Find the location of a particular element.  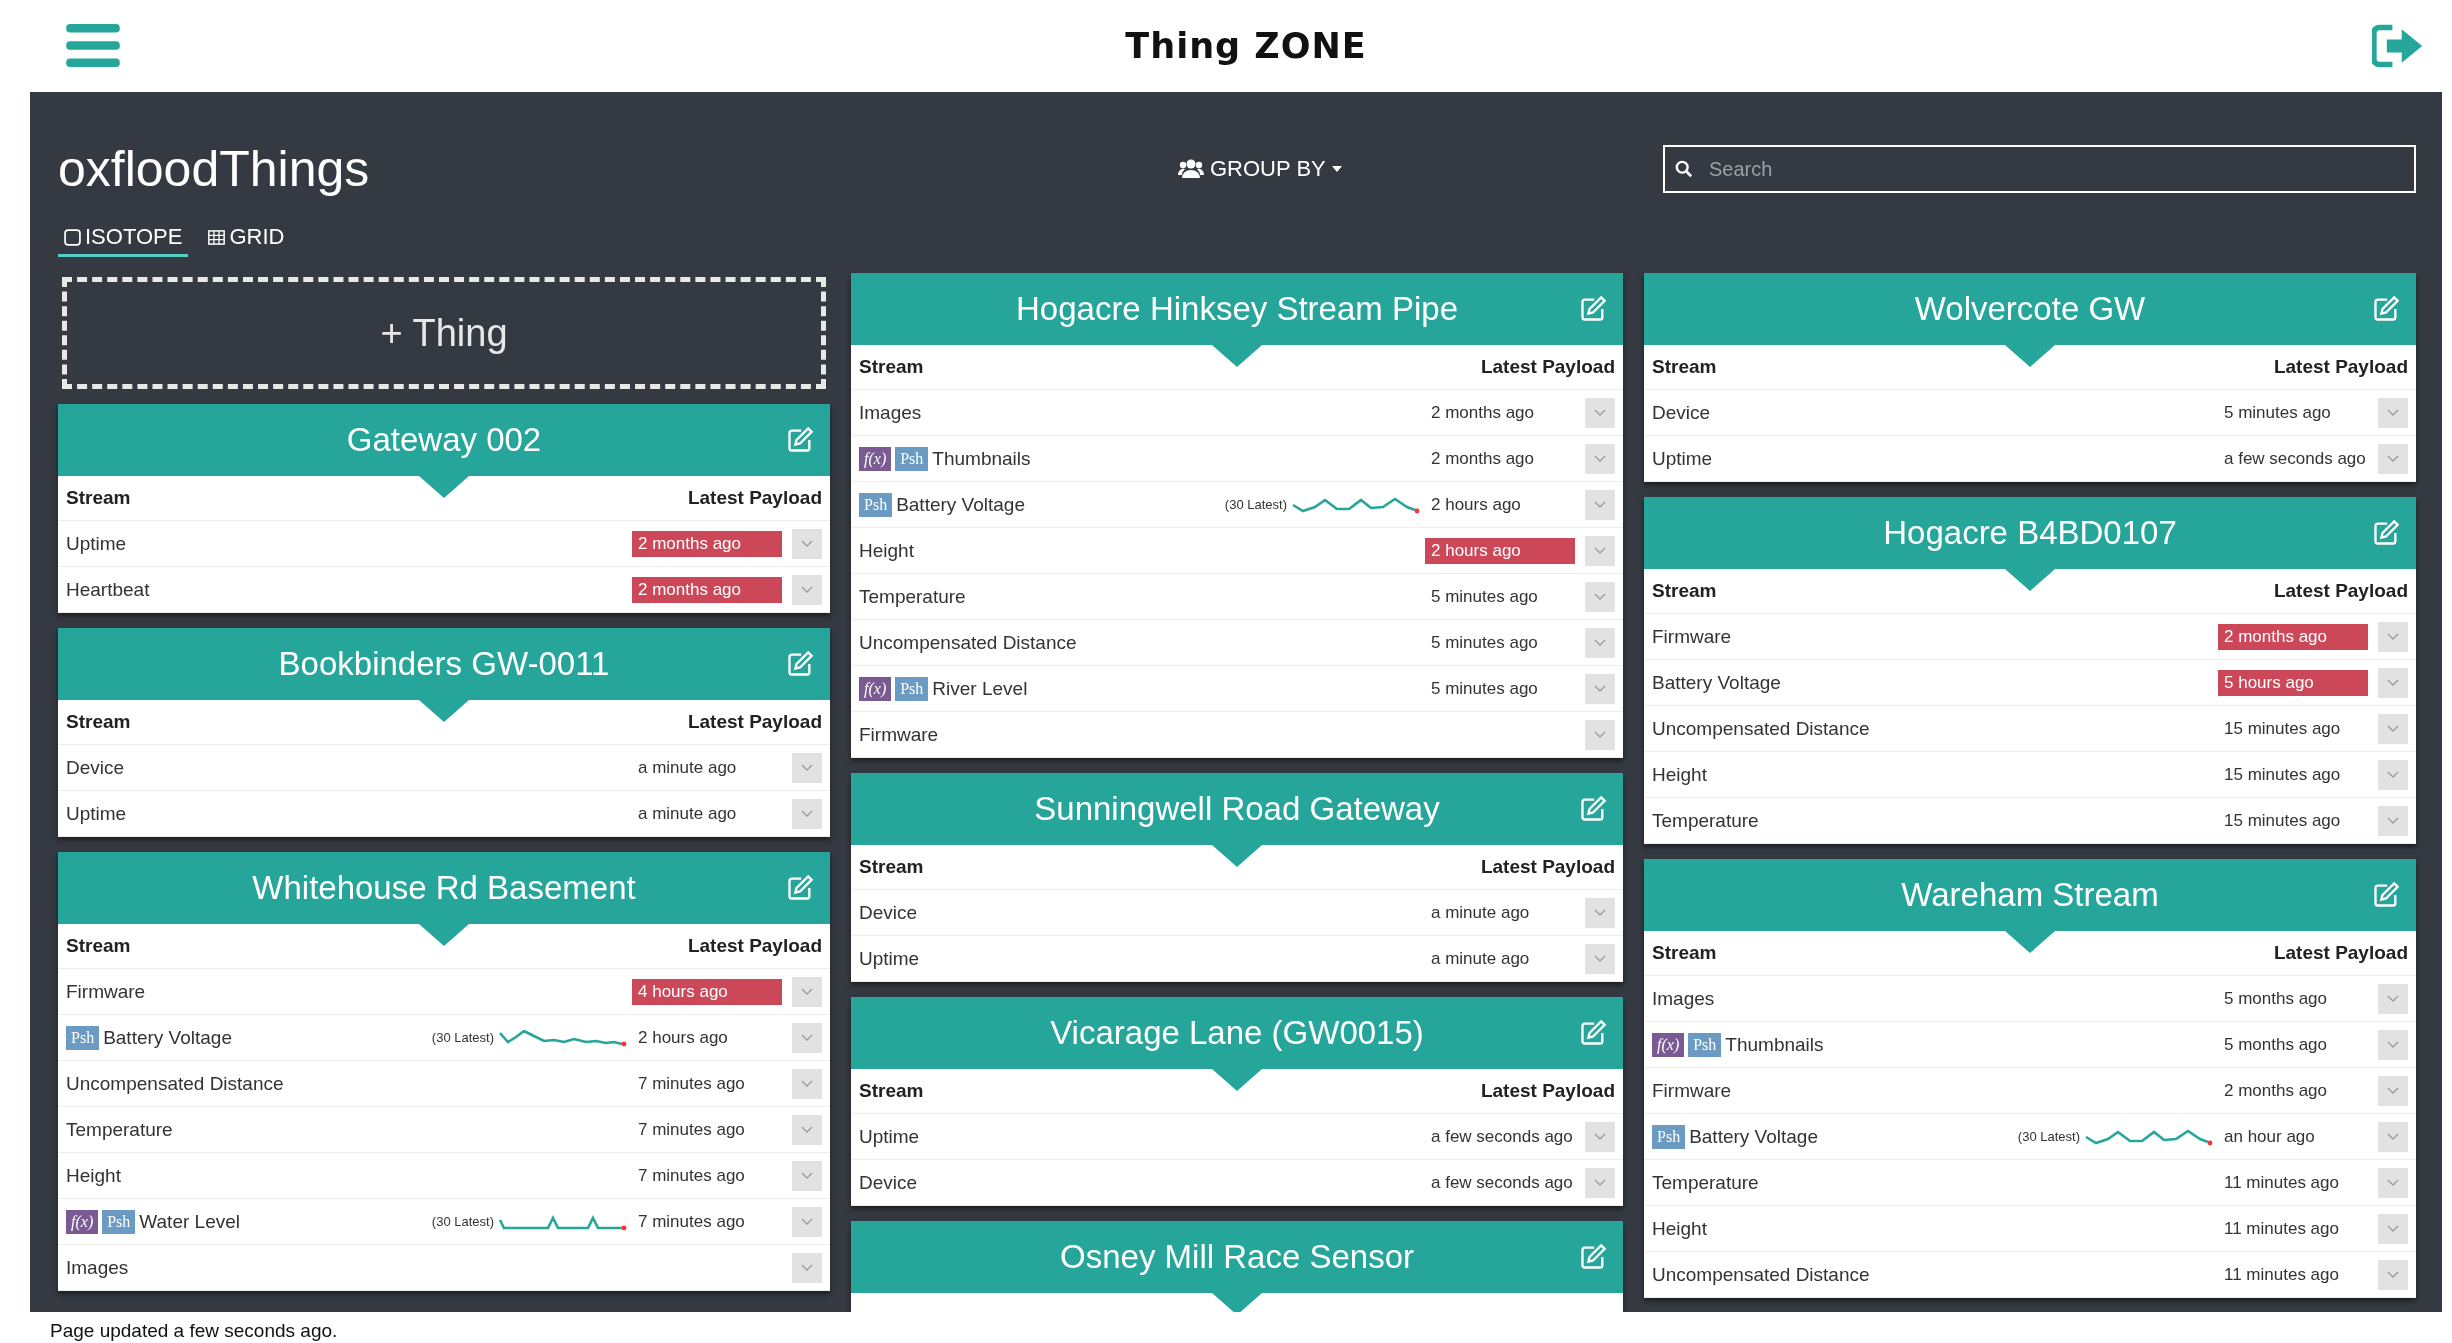

payload-time: 5 months ago is located at coordinates (2275, 1044).